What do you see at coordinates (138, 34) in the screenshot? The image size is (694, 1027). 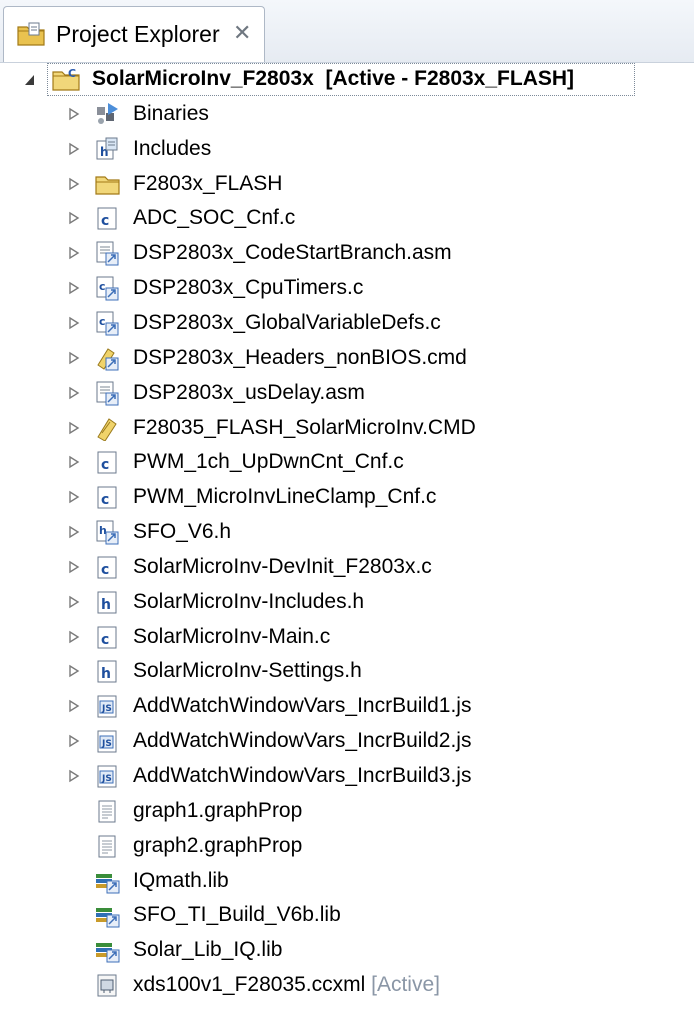 I see `tab-title: Project Explorer` at bounding box center [138, 34].